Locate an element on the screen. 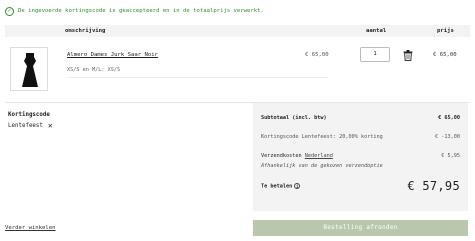 The width and height of the screenshot is (475, 241). header-quantity: aantal is located at coordinates (376, 31).